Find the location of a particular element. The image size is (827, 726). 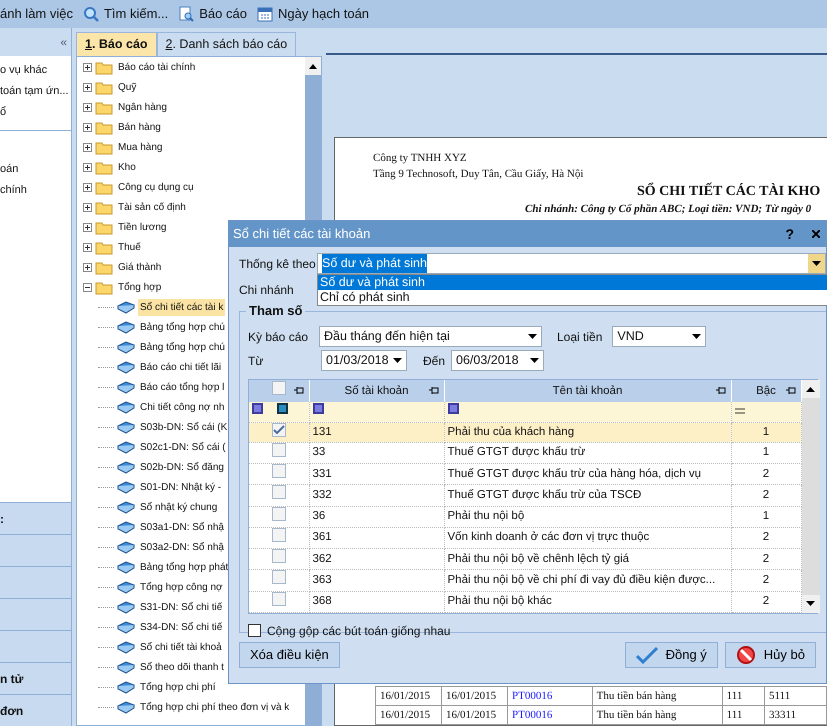

tree-item: Báo cáo tổng hợp l is located at coordinates (182, 387).